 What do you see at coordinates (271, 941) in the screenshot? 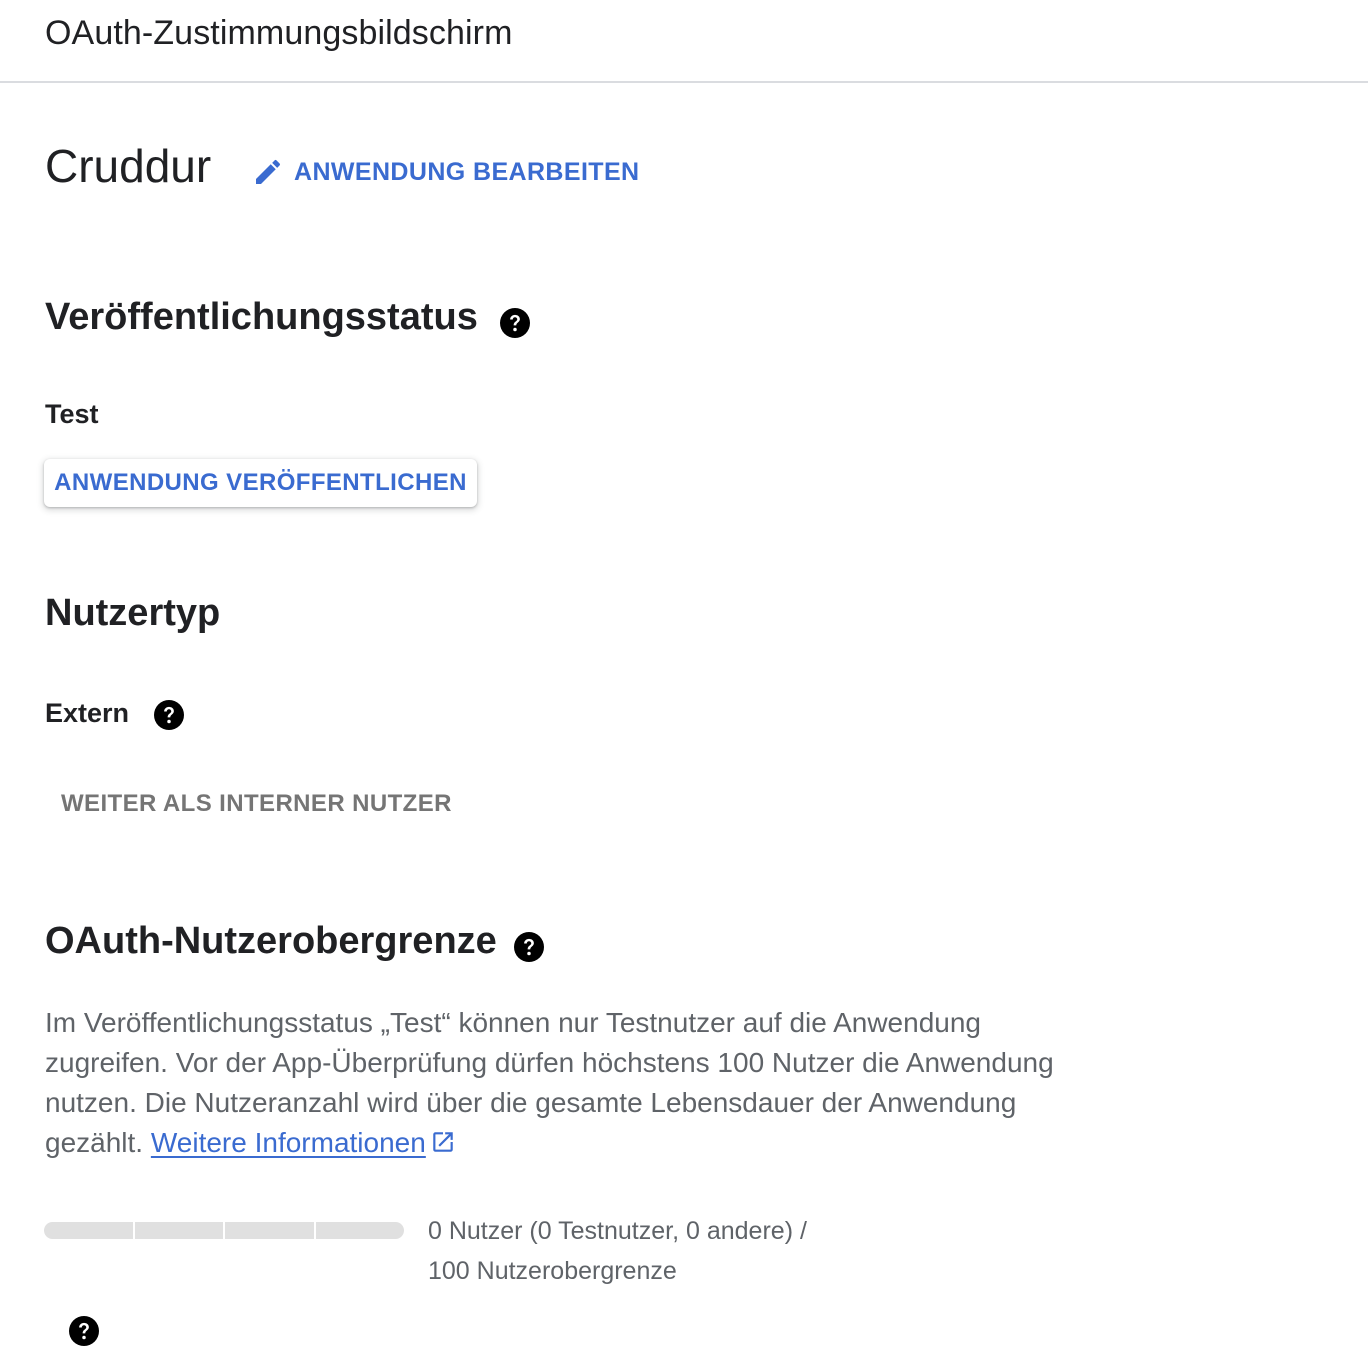
I see `user-cap-heading: OAuth-Nutzerobergrenze` at bounding box center [271, 941].